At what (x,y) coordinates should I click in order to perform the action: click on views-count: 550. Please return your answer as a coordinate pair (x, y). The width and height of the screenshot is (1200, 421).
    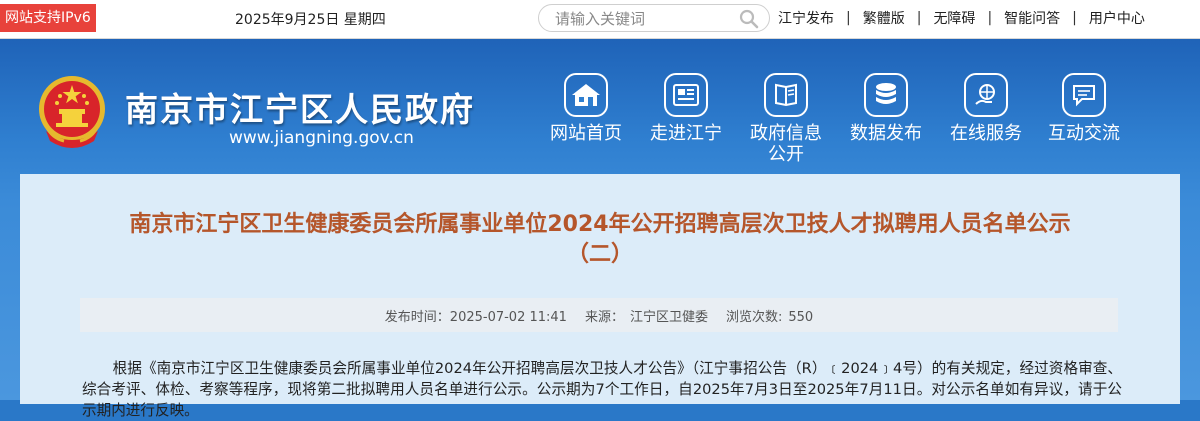
    Looking at the image, I should click on (801, 317).